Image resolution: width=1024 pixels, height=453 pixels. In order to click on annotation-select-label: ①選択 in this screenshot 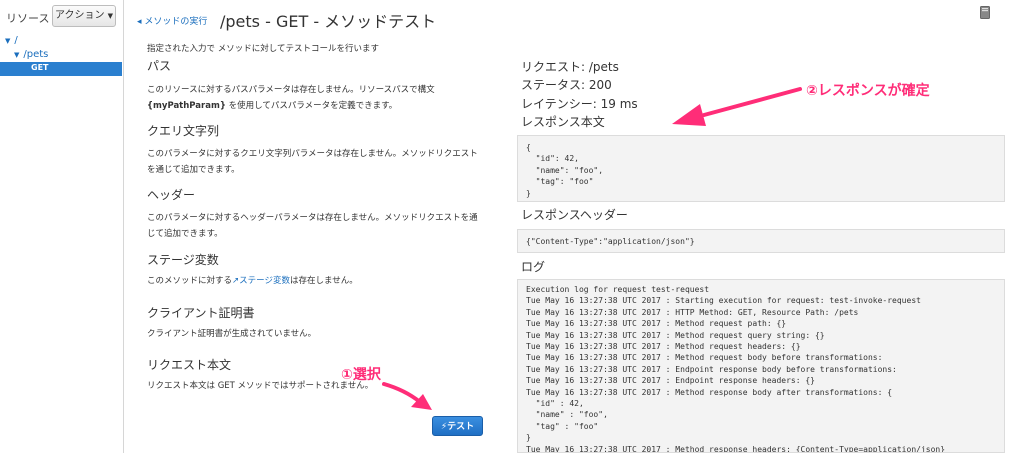, I will do `click(361, 375)`.